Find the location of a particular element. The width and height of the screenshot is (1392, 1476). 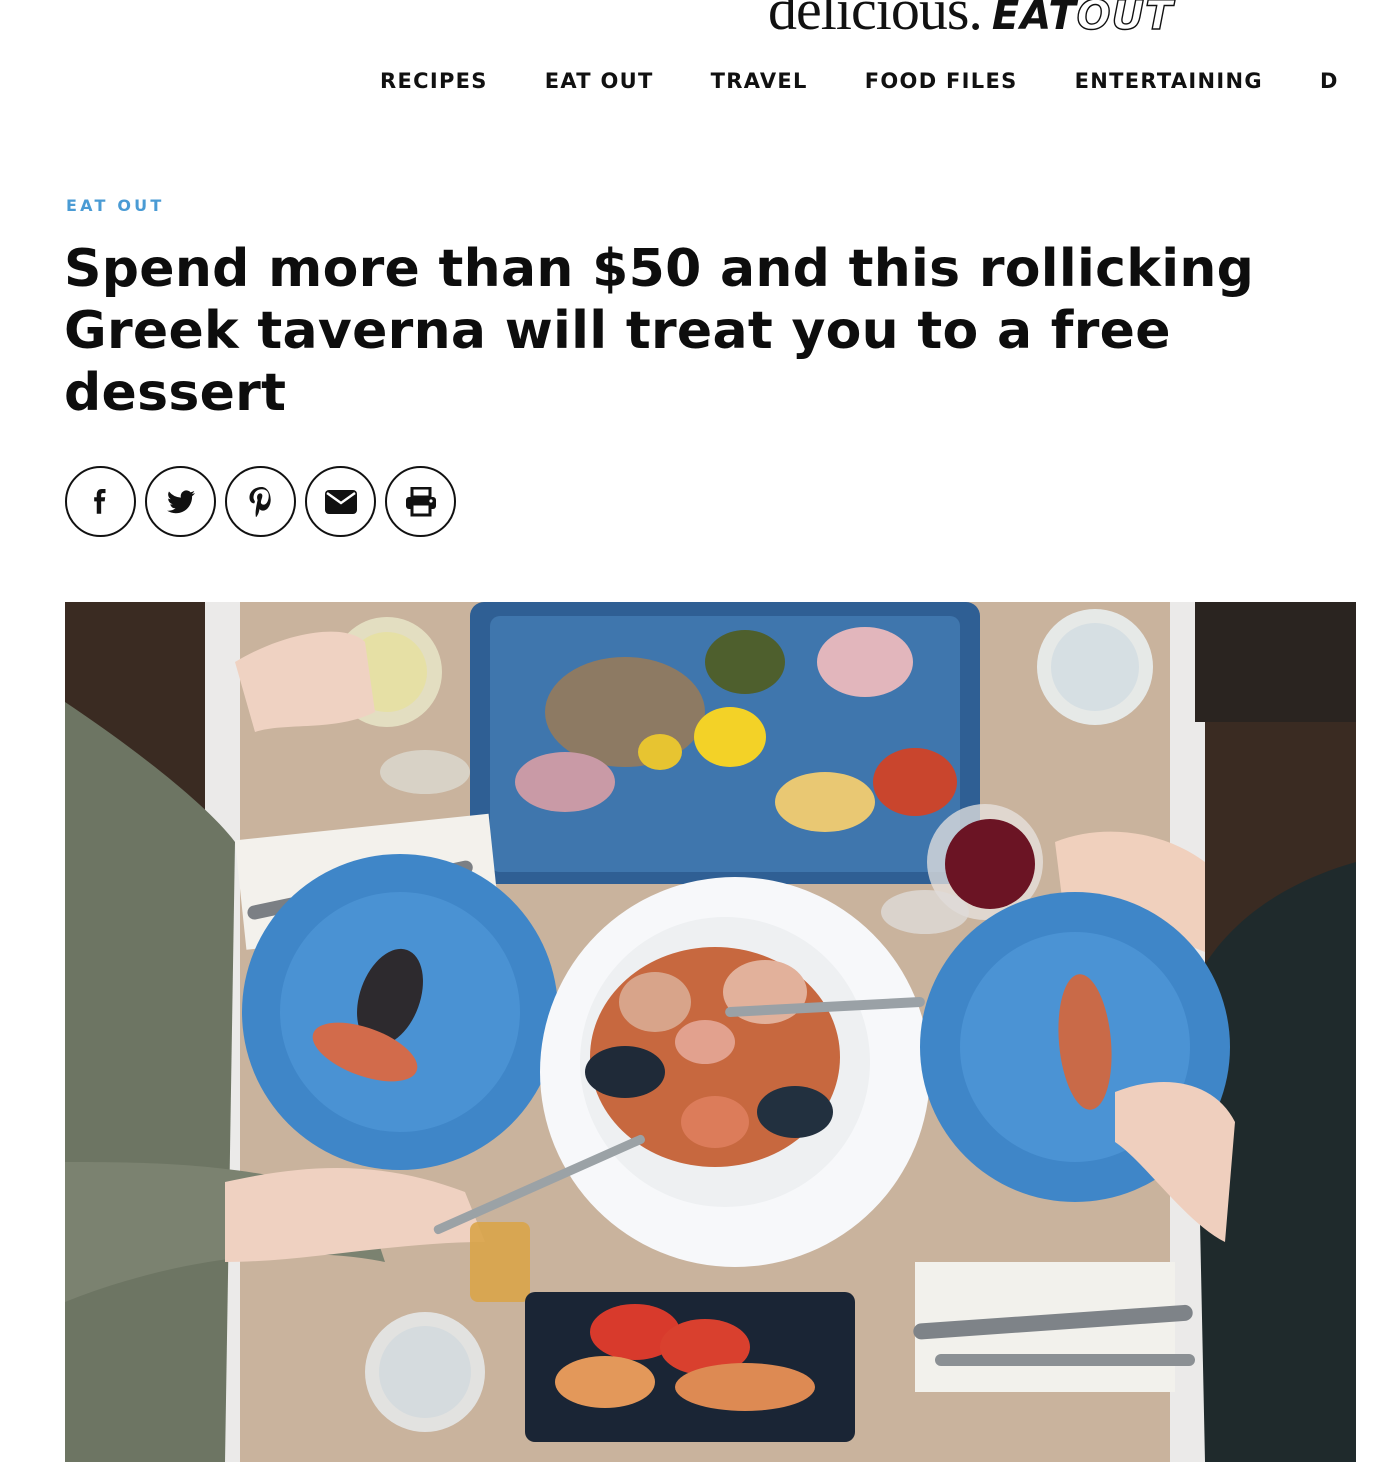

nav-item-recipes: RECIPES is located at coordinates (434, 81).